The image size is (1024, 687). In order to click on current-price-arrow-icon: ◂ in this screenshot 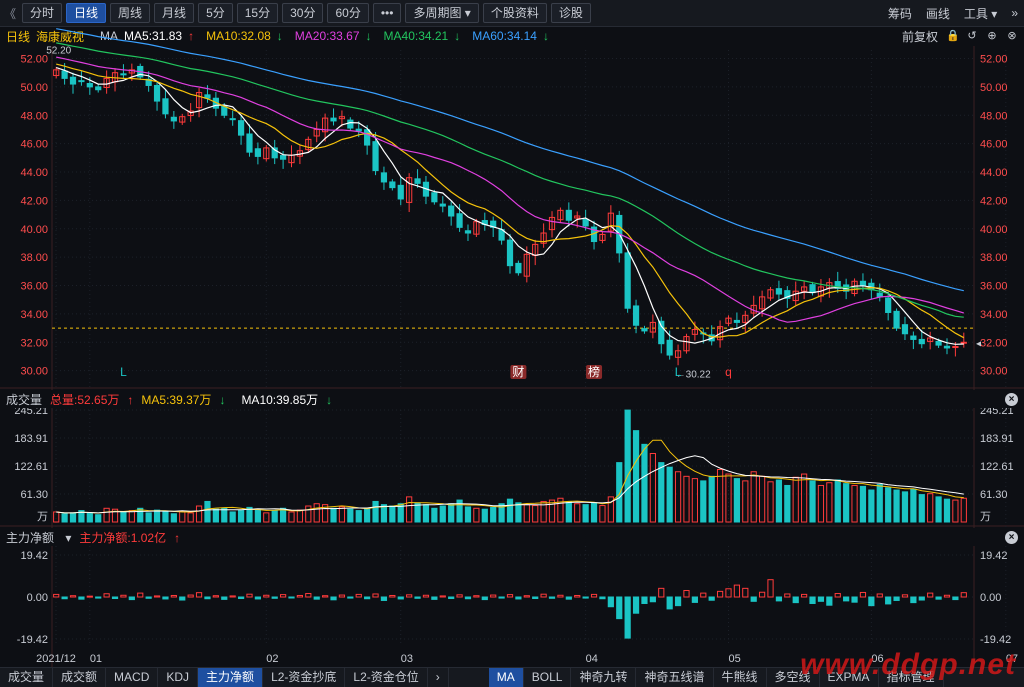, I will do `click(978, 343)`.